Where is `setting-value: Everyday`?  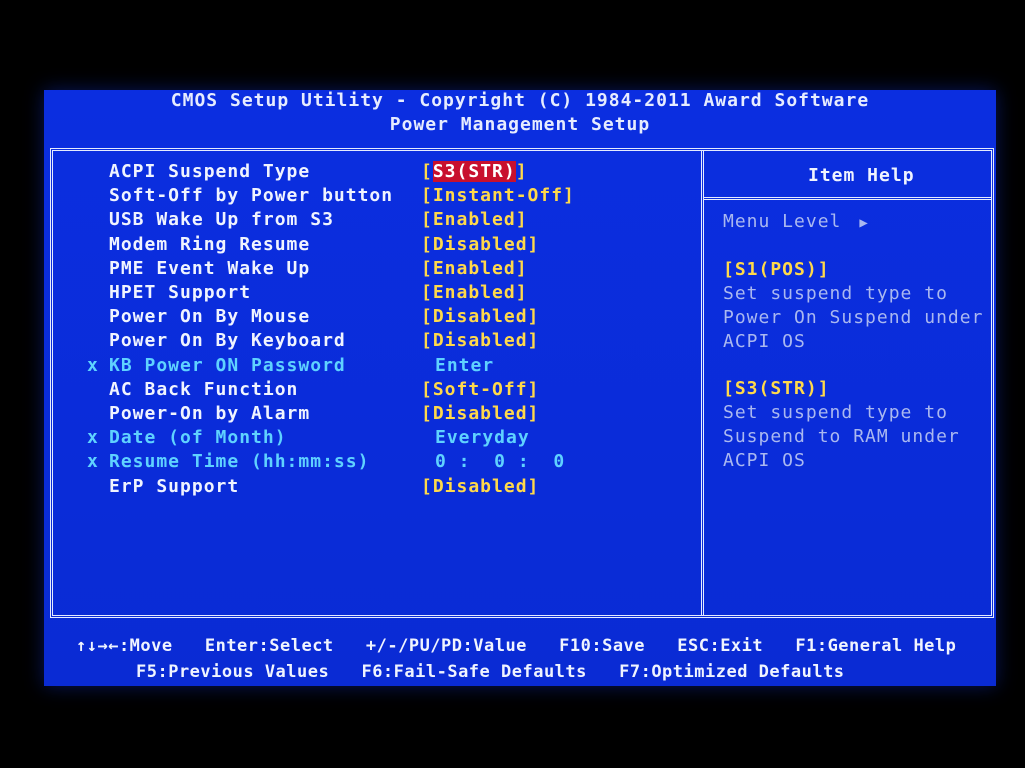 setting-value: Everyday is located at coordinates (482, 437).